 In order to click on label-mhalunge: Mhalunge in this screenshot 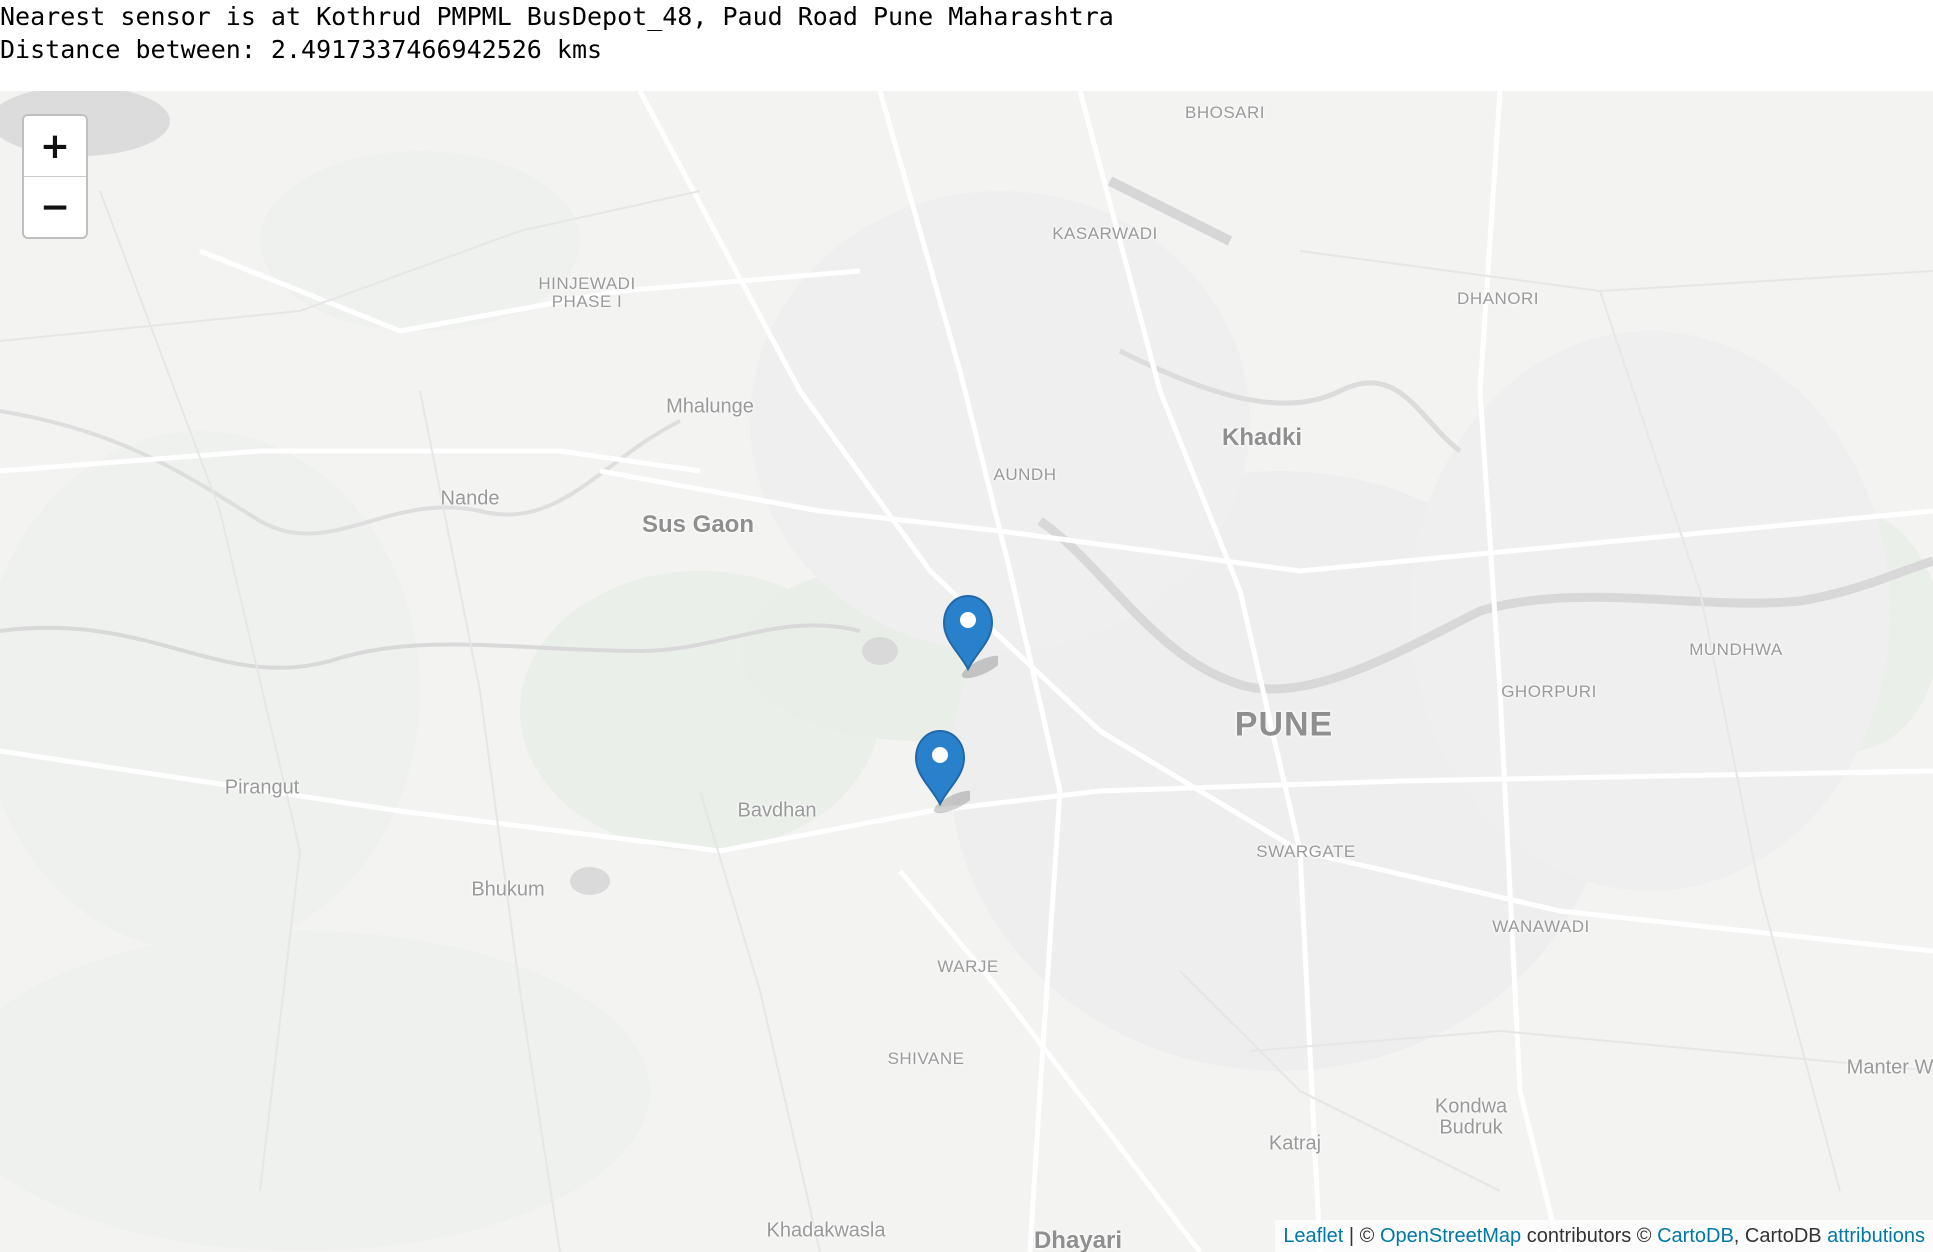, I will do `click(710, 406)`.